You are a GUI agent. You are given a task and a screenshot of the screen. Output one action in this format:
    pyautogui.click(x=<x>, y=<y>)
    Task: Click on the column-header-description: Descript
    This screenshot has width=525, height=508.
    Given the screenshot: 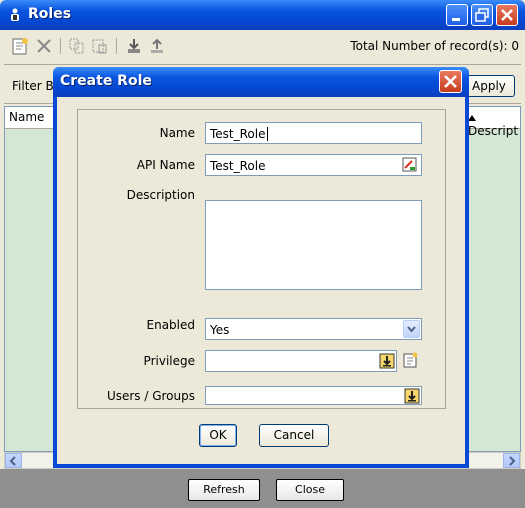 What is the action you would take?
    pyautogui.click(x=492, y=122)
    